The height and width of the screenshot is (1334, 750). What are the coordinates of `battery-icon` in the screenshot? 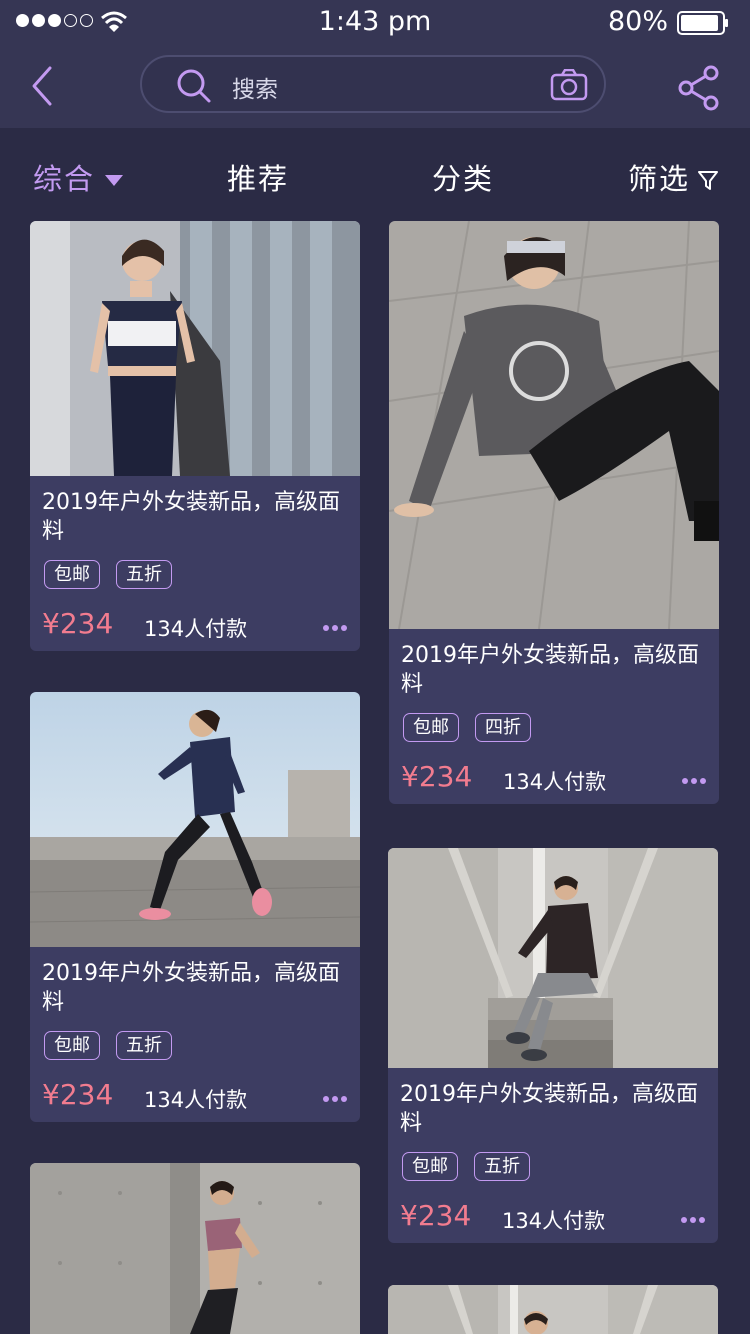 It's located at (702, 23).